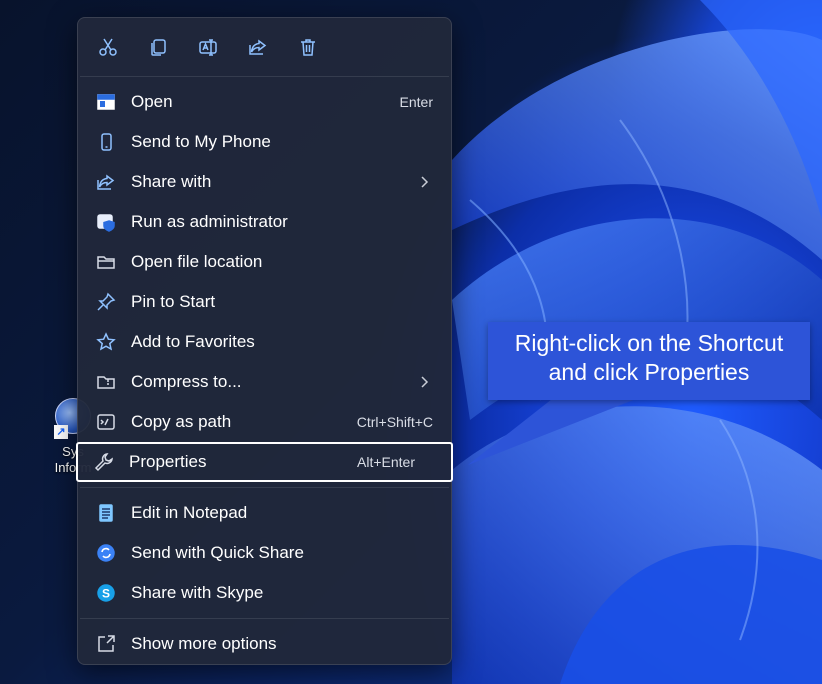 The image size is (822, 684). I want to click on copy-button, so click(158, 47).